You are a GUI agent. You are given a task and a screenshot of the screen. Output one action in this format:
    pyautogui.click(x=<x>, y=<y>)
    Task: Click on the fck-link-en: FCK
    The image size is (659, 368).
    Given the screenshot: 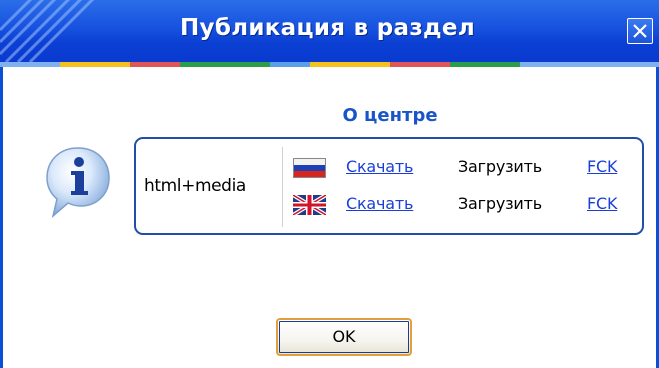 What is the action you would take?
    pyautogui.click(x=602, y=203)
    